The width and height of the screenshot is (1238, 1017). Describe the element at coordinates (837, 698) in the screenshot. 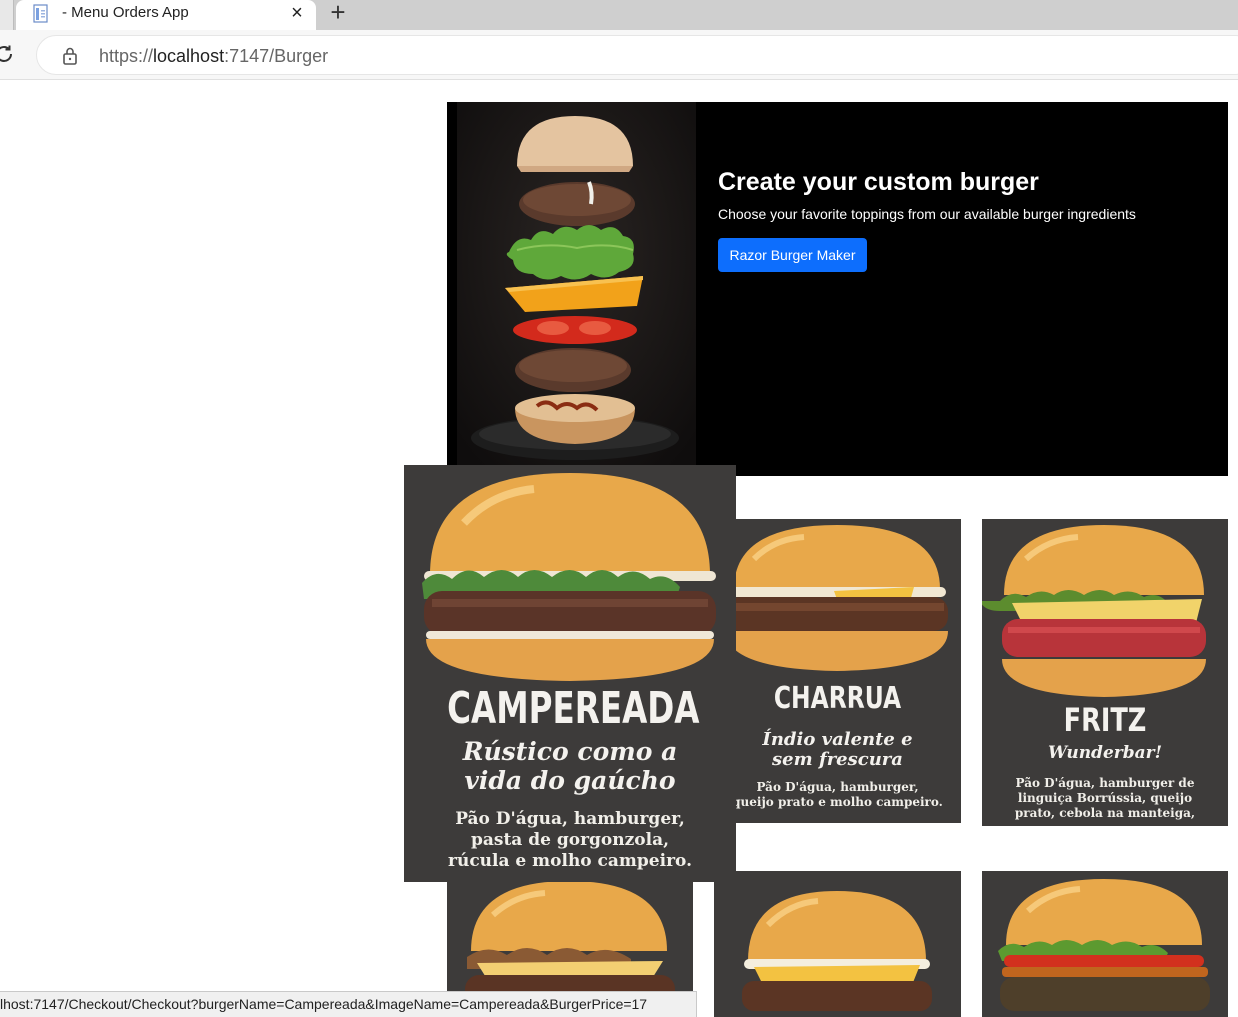

I see `charrua-name: CHARRUA` at that location.